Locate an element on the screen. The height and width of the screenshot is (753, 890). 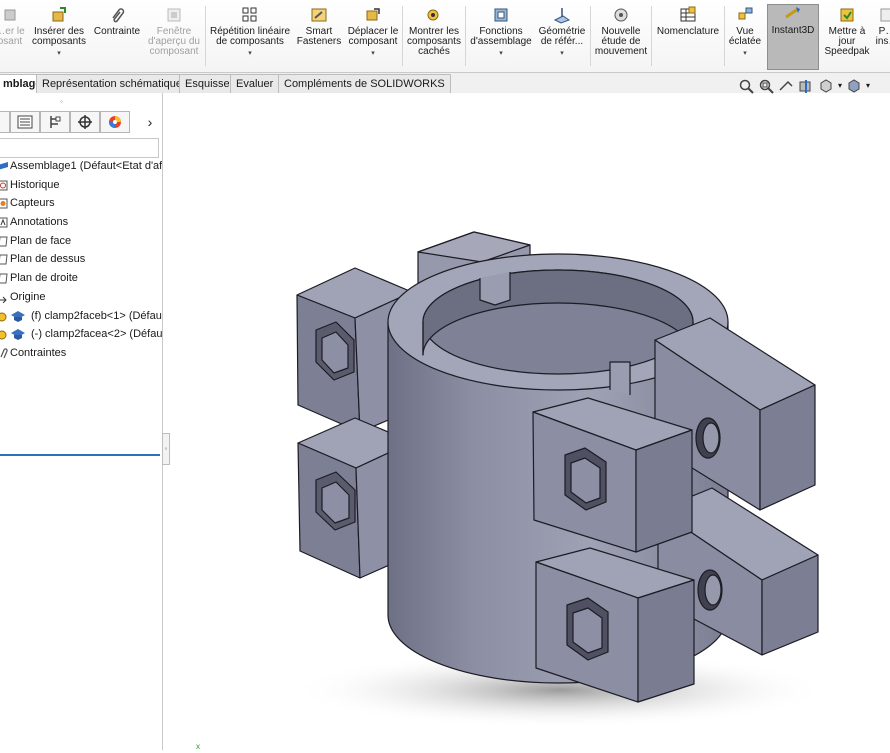
property-manager-icon is located at coordinates (25, 122).